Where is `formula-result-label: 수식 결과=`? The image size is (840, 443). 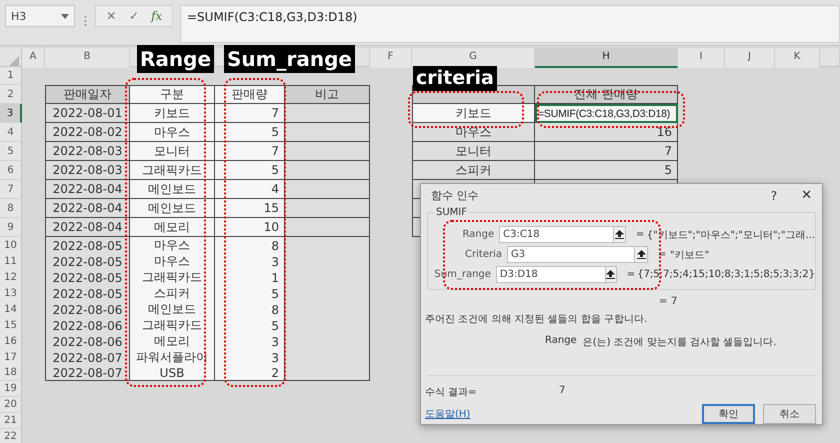
formula-result-label: 수식 결과= is located at coordinates (451, 392).